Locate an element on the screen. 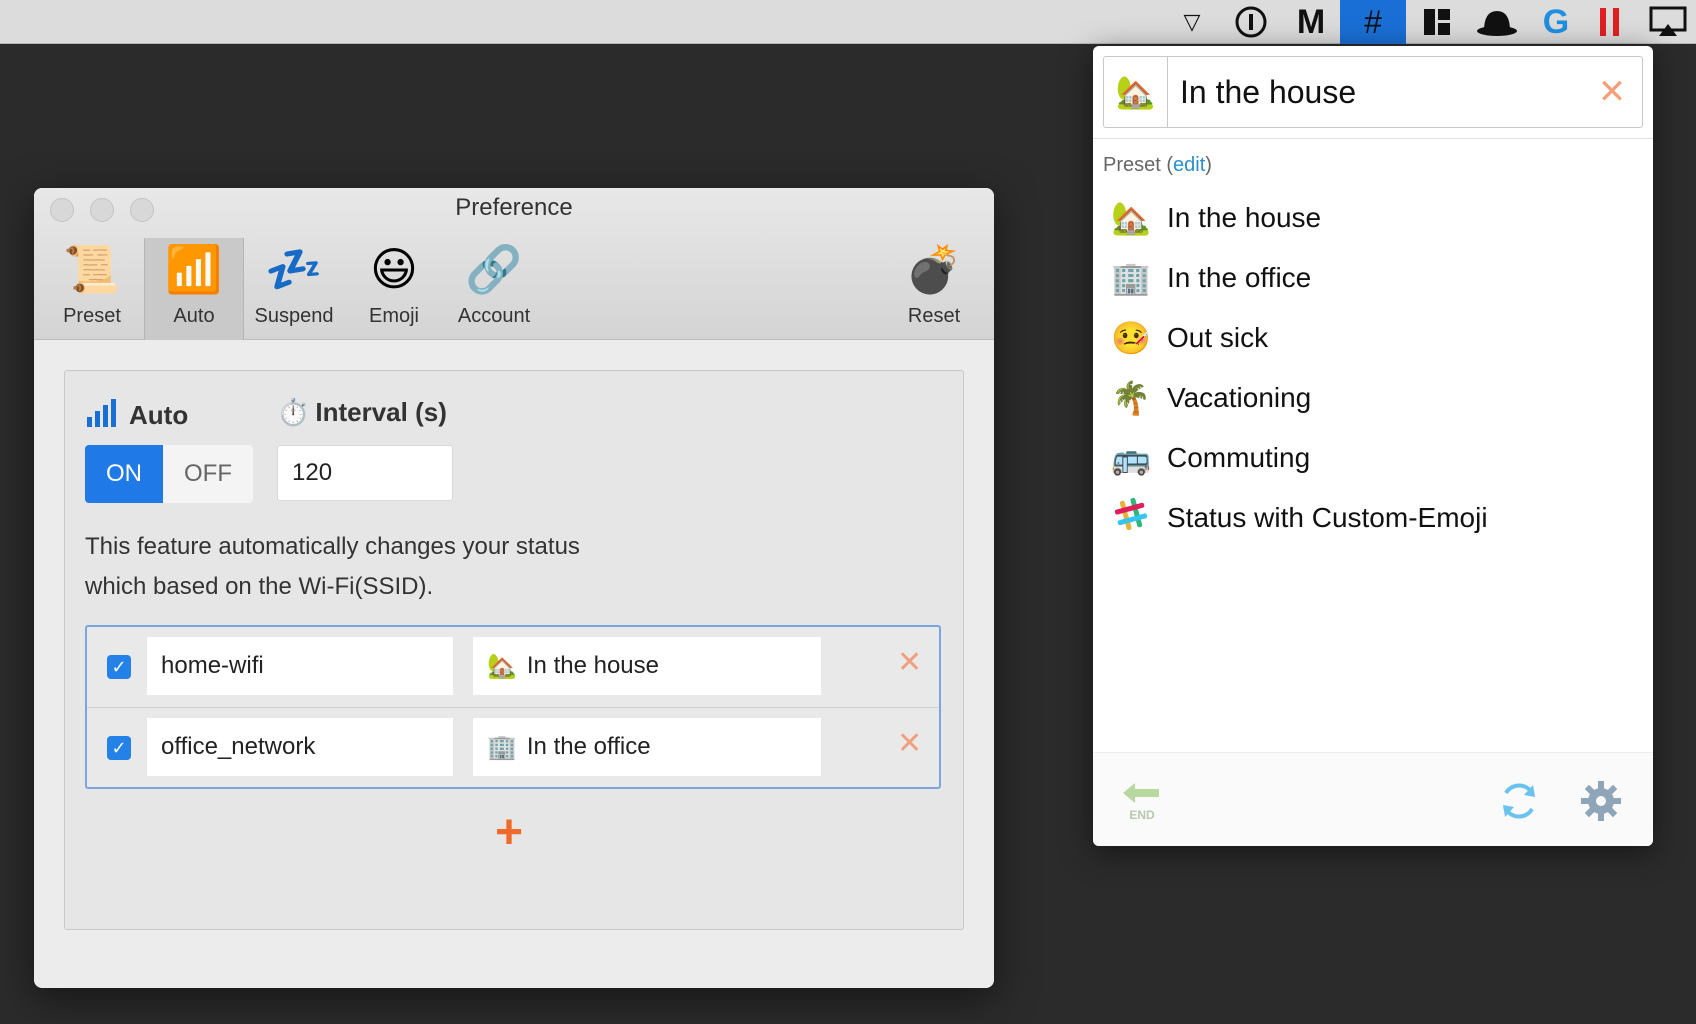 Image resolution: width=1696 pixels, height=1024 pixels. auto-toggle: ON OFF is located at coordinates (169, 474).